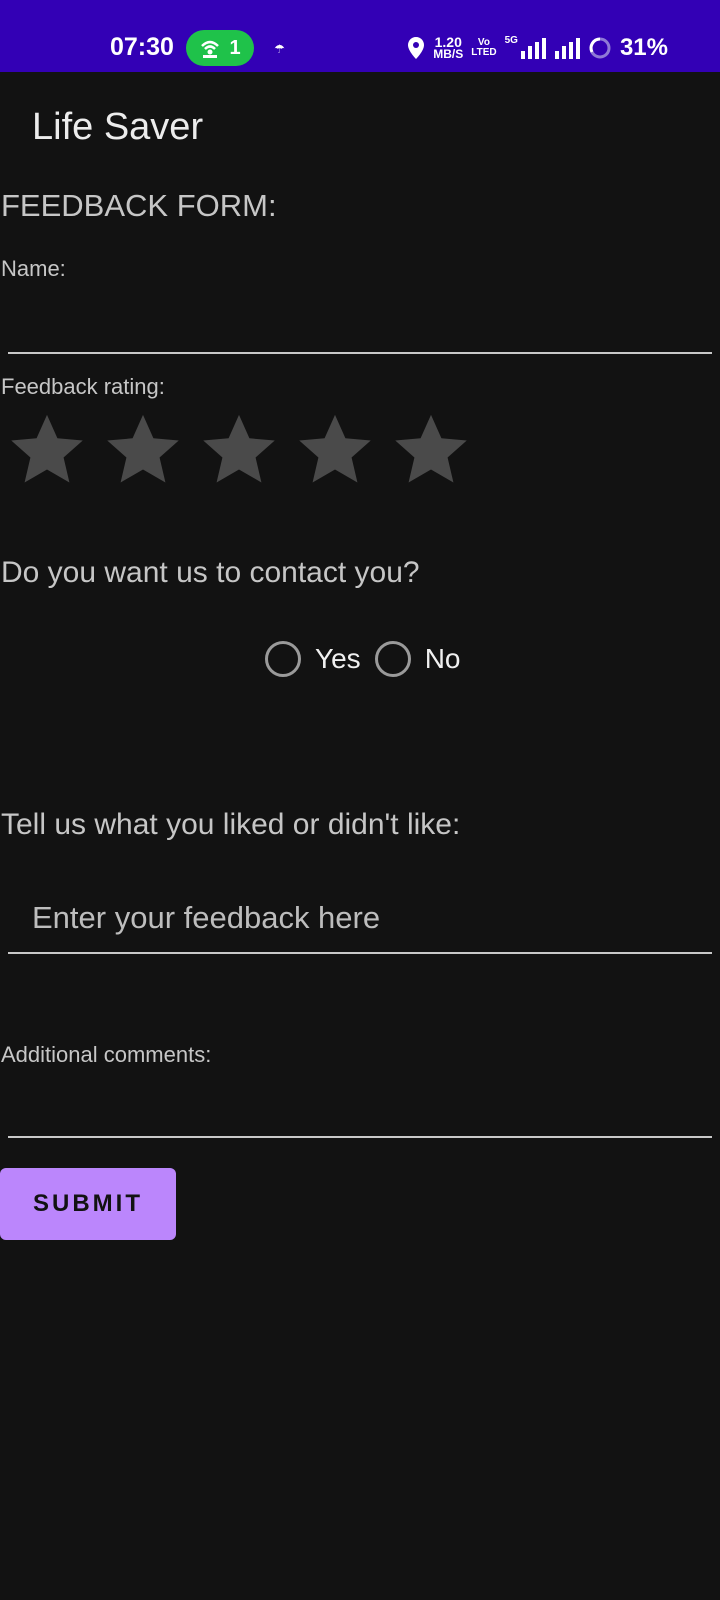 The height and width of the screenshot is (1600, 720). I want to click on hotspot-icon, so click(210, 49).